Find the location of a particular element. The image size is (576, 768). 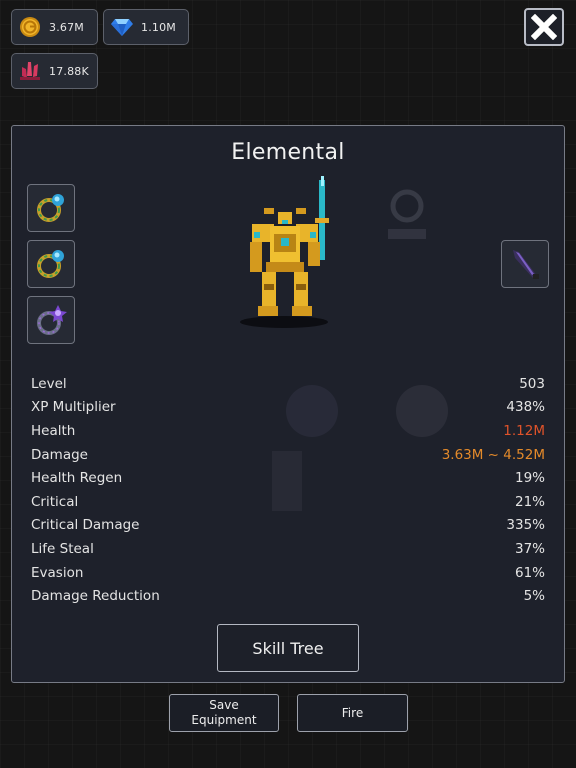

stat-value: 5% is located at coordinates (534, 596).